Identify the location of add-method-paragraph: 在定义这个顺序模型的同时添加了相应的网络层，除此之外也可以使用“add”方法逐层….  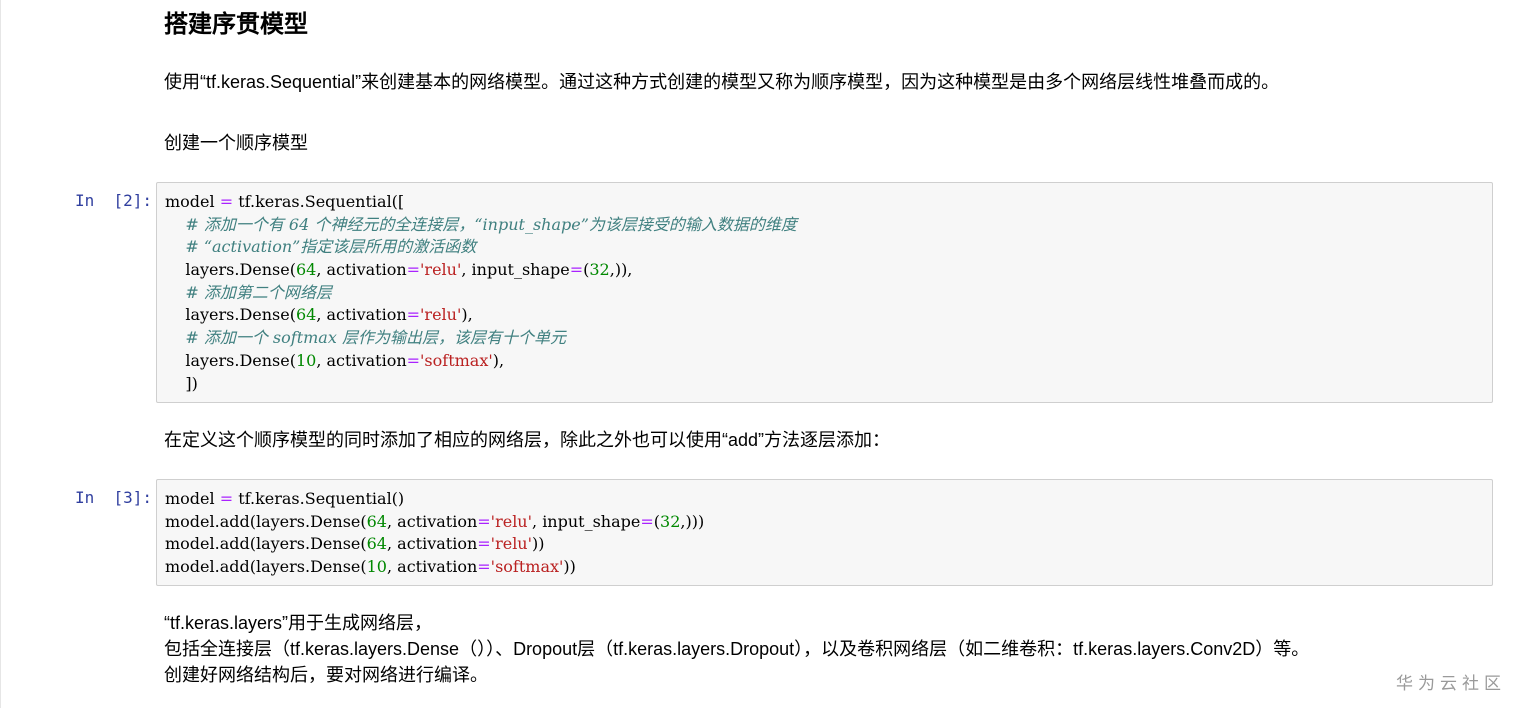
(527, 440).